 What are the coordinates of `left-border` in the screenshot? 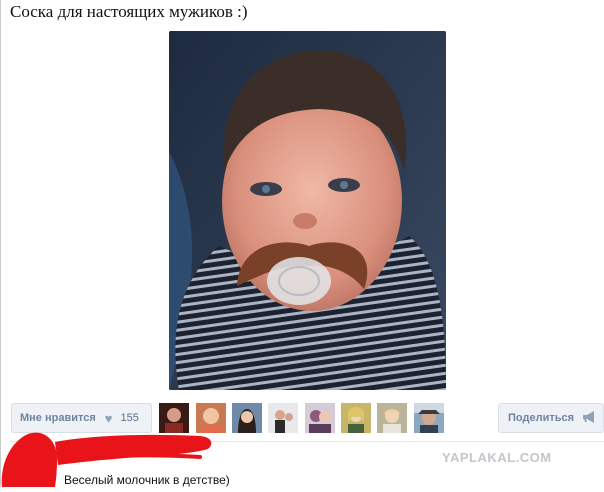 It's located at (0, 243).